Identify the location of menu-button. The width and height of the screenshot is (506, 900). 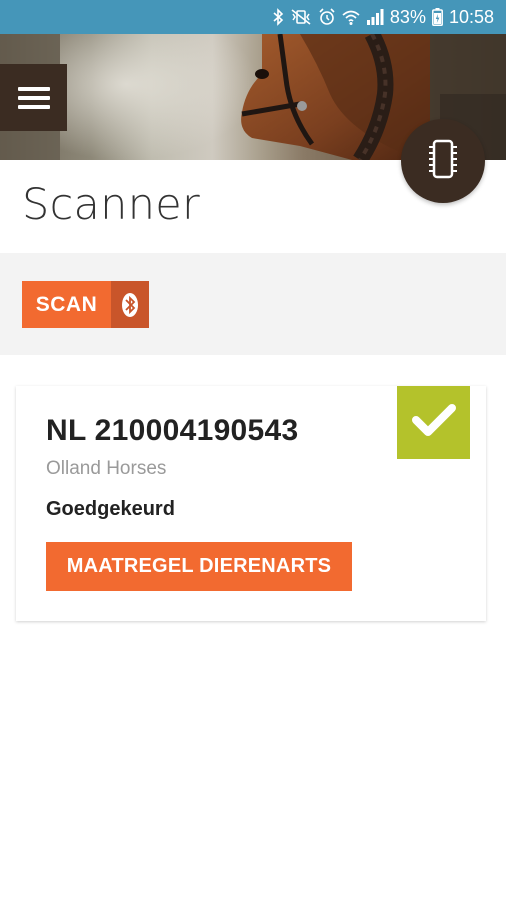
(33, 97).